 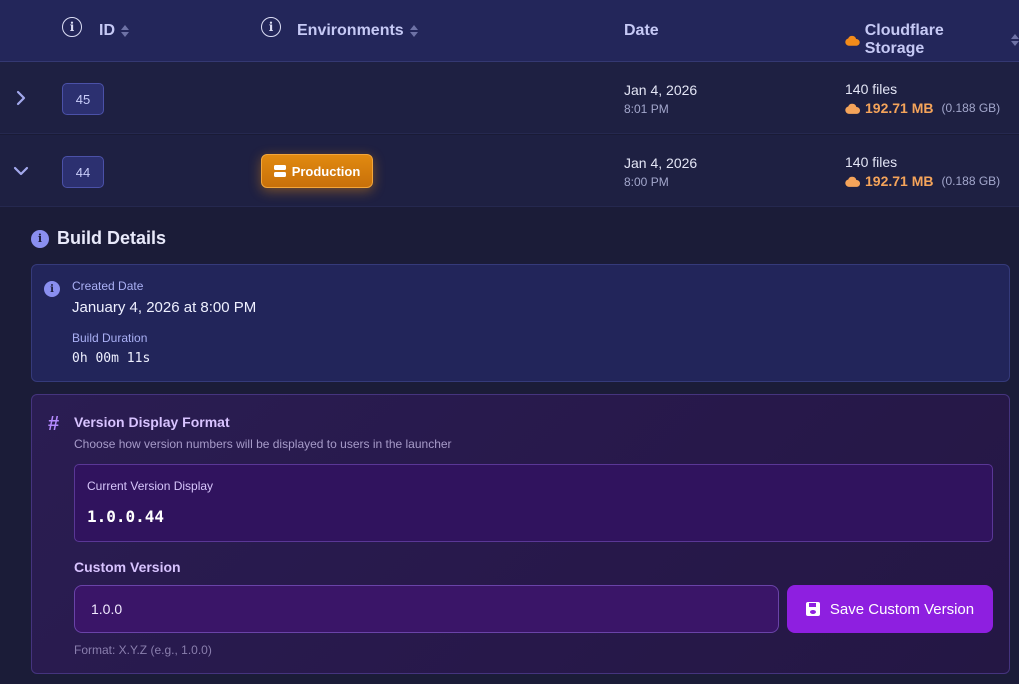 I want to click on save-custom-version-button: Save Custom Version, so click(x=890, y=609).